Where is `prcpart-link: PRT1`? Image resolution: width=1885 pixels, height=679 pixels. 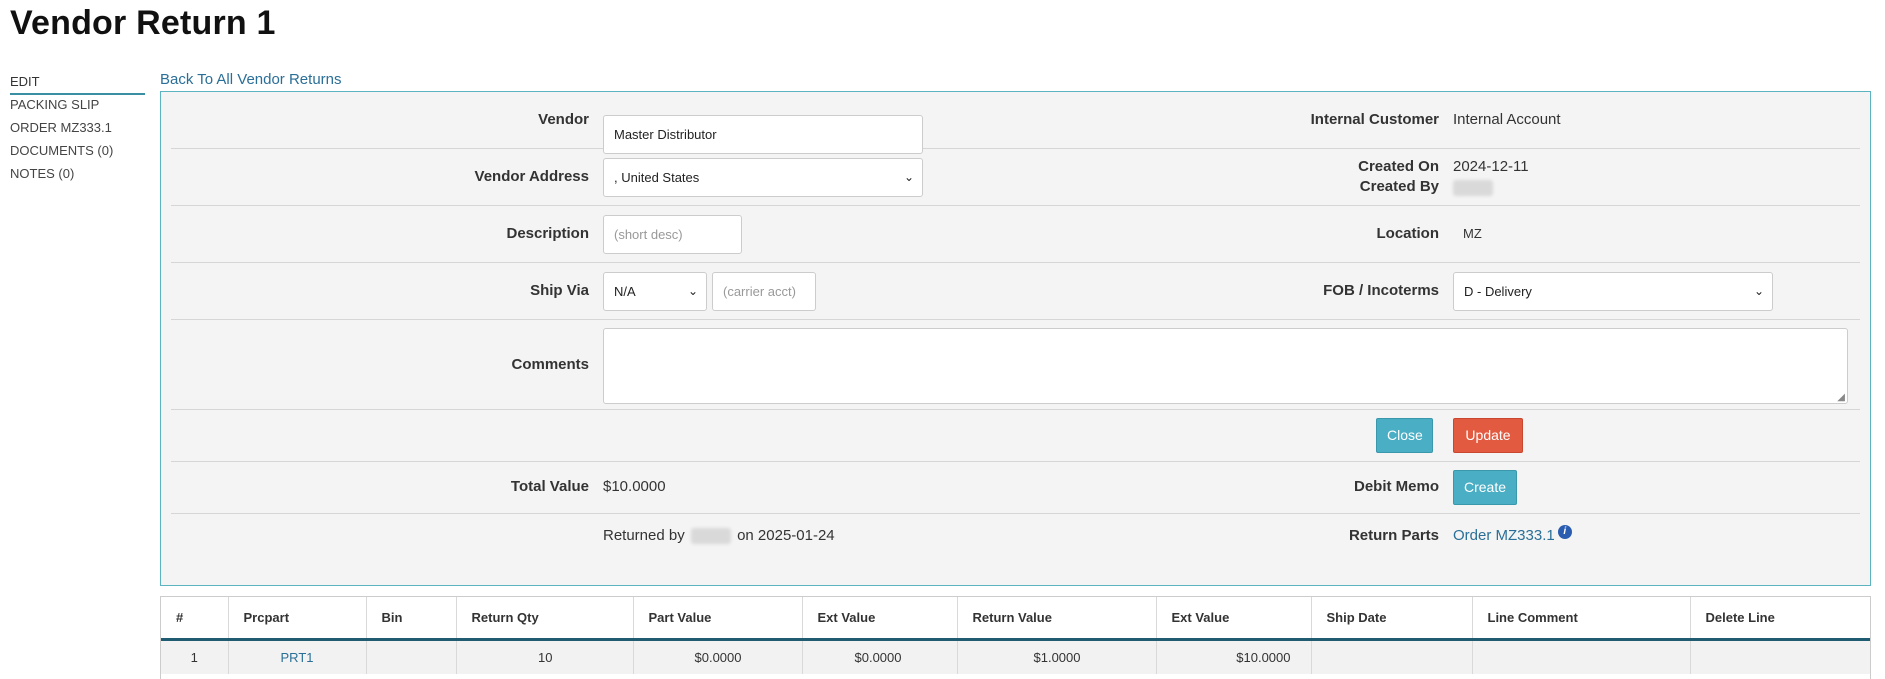
prcpart-link: PRT1 is located at coordinates (297, 657).